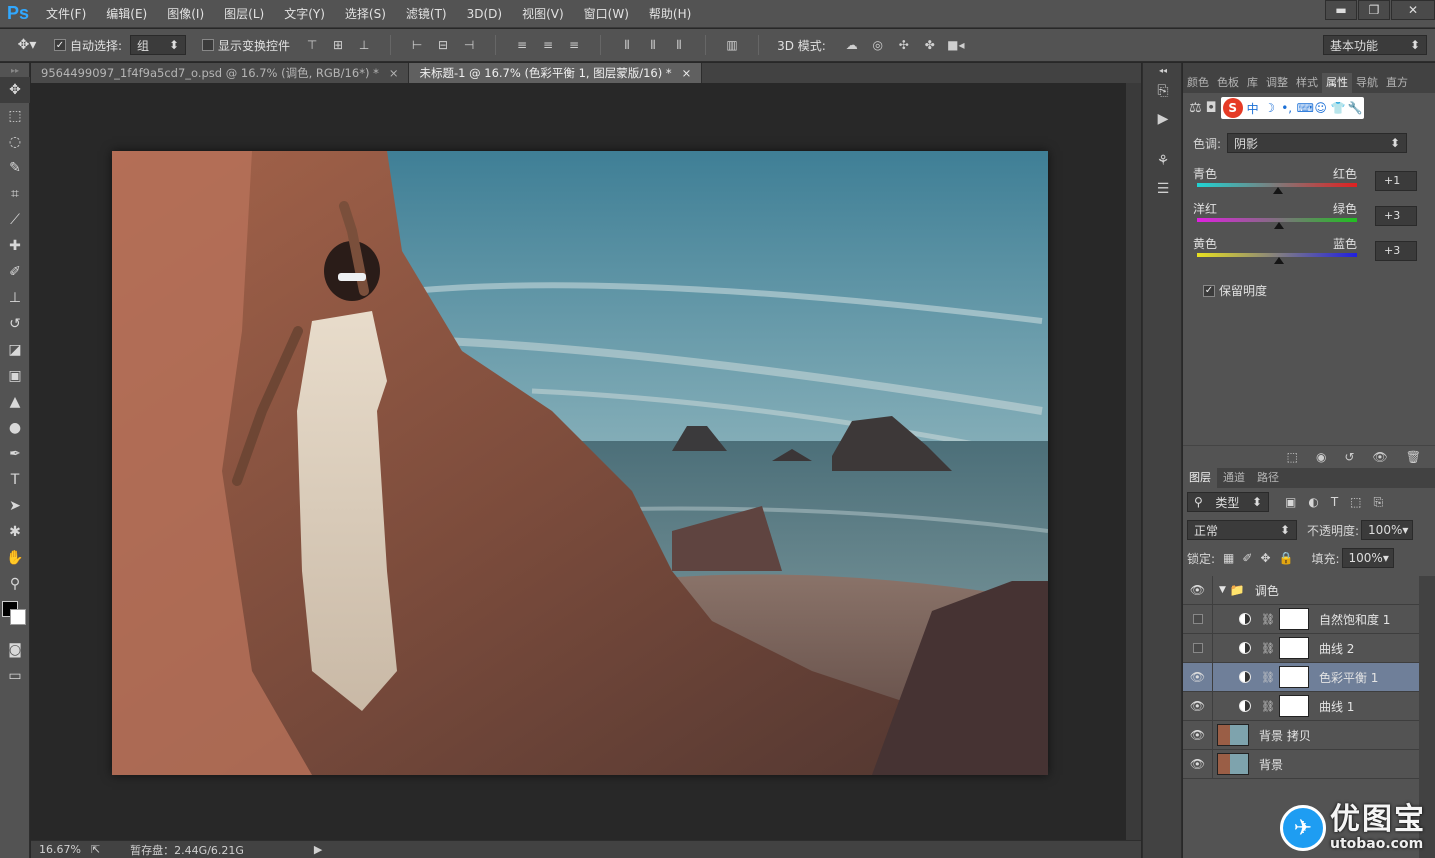  Describe the element at coordinates (1228, 83) in the screenshot. I see `tab-swatches: 色板` at that location.